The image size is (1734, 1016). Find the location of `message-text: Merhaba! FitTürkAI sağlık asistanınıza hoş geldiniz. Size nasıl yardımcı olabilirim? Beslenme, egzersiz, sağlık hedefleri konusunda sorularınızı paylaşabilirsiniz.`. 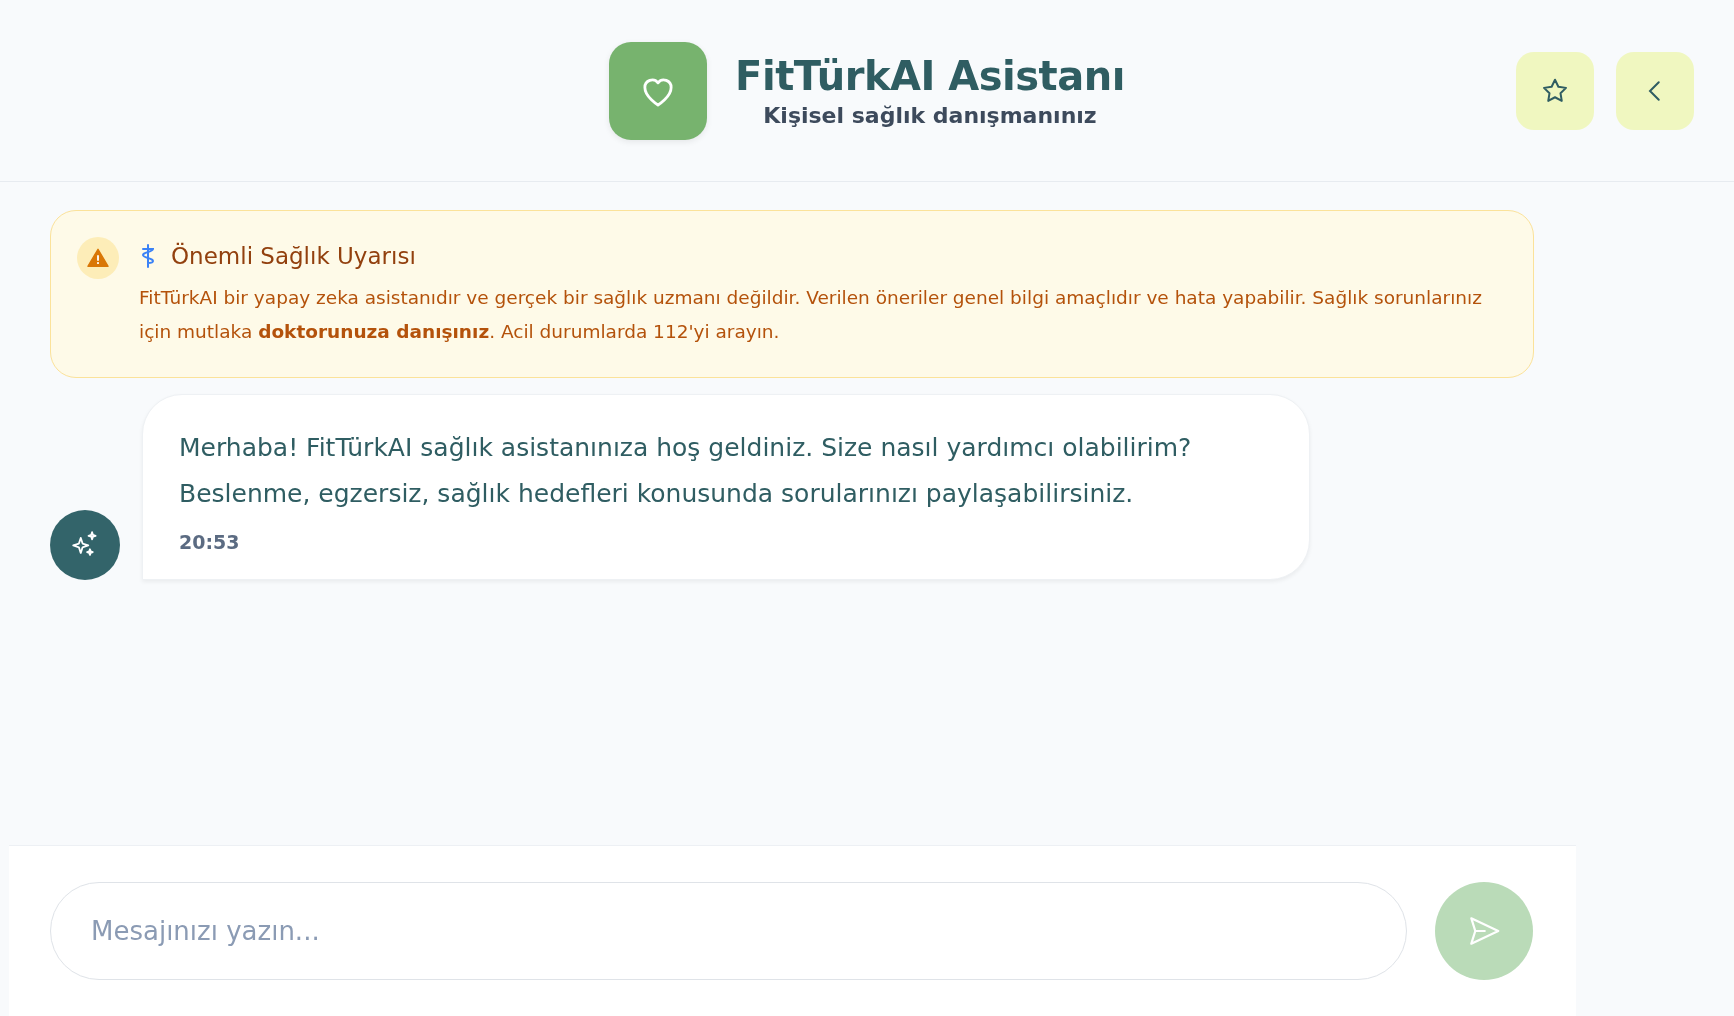

message-text: Merhaba! FitTürkAI sağlık asistanınıza hoş geldiniz. Size nasıl yardımcı olabilirim? Beslenme, egzersiz, sağlık hedefleri konusunda sorularınızı paylaşabilirsiniz. is located at coordinates (686, 471).